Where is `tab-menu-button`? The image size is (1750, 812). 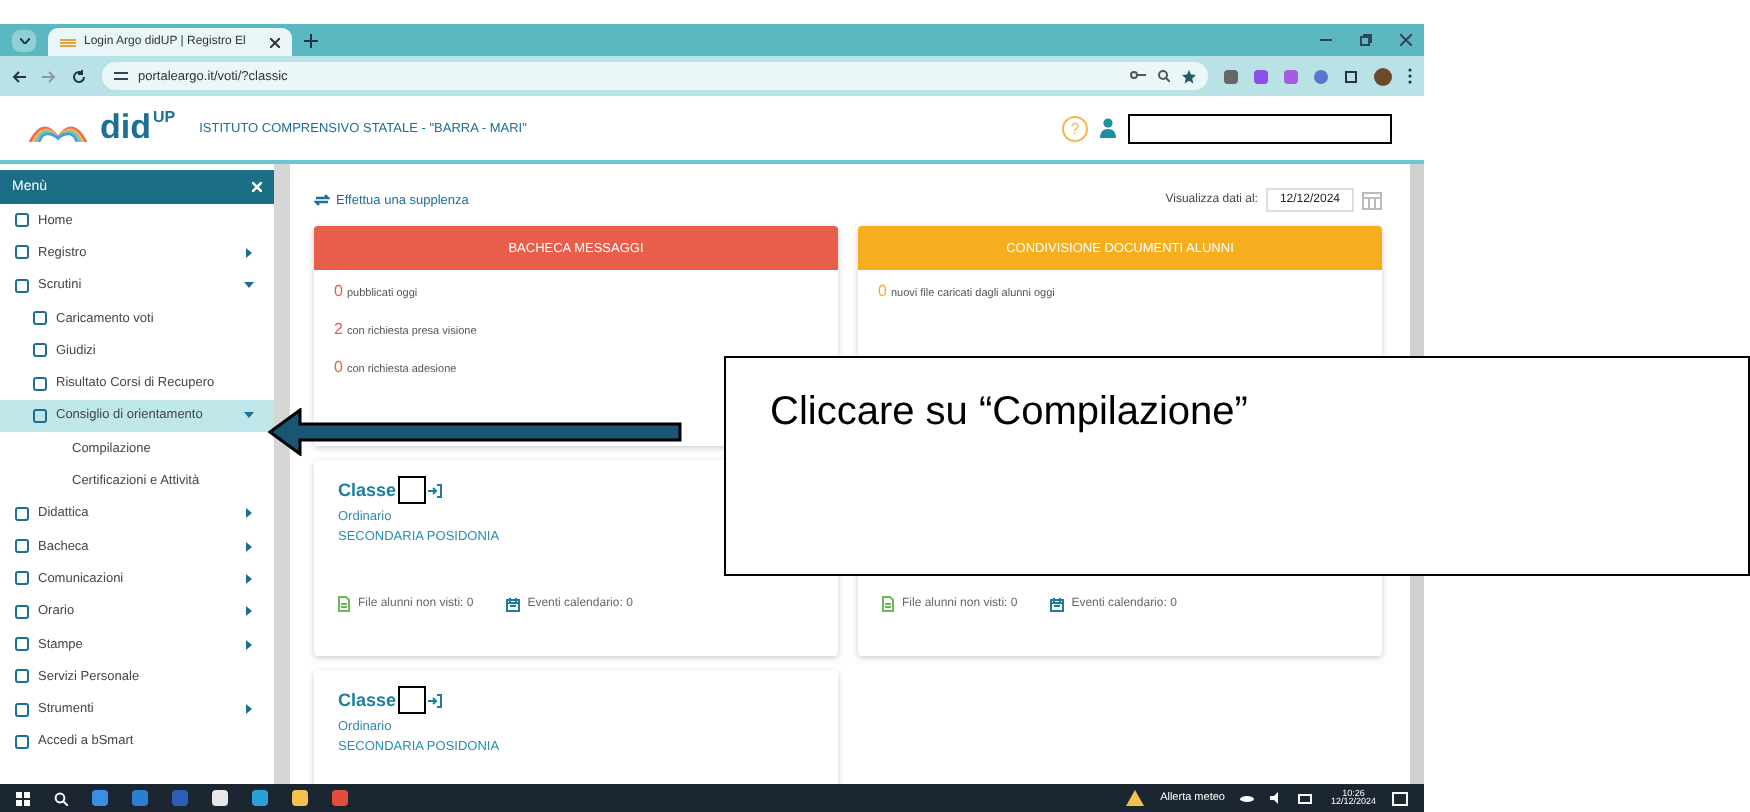 tab-menu-button is located at coordinates (24, 40).